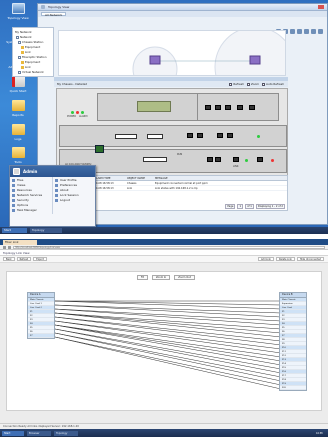  I want to click on delete-link-button: Delete Link, so click(285, 259).